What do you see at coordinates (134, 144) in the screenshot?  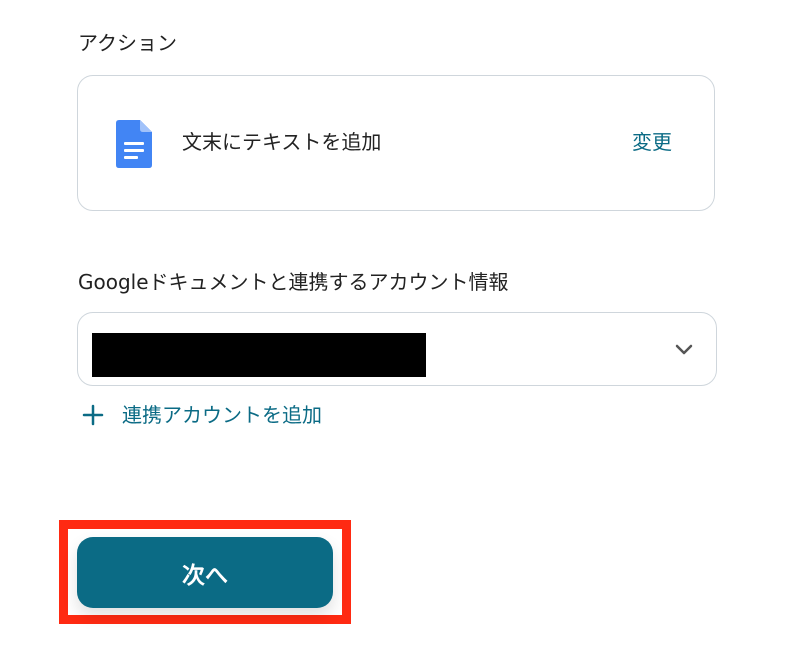 I see `google-docs-icon` at bounding box center [134, 144].